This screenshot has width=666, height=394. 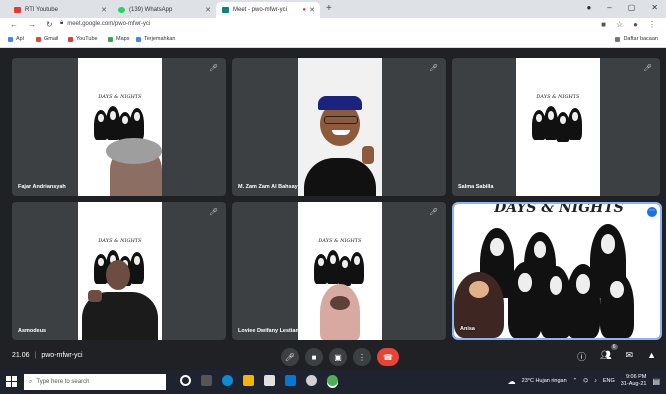 I want to click on forward-icon: →, so click(x=32, y=24).